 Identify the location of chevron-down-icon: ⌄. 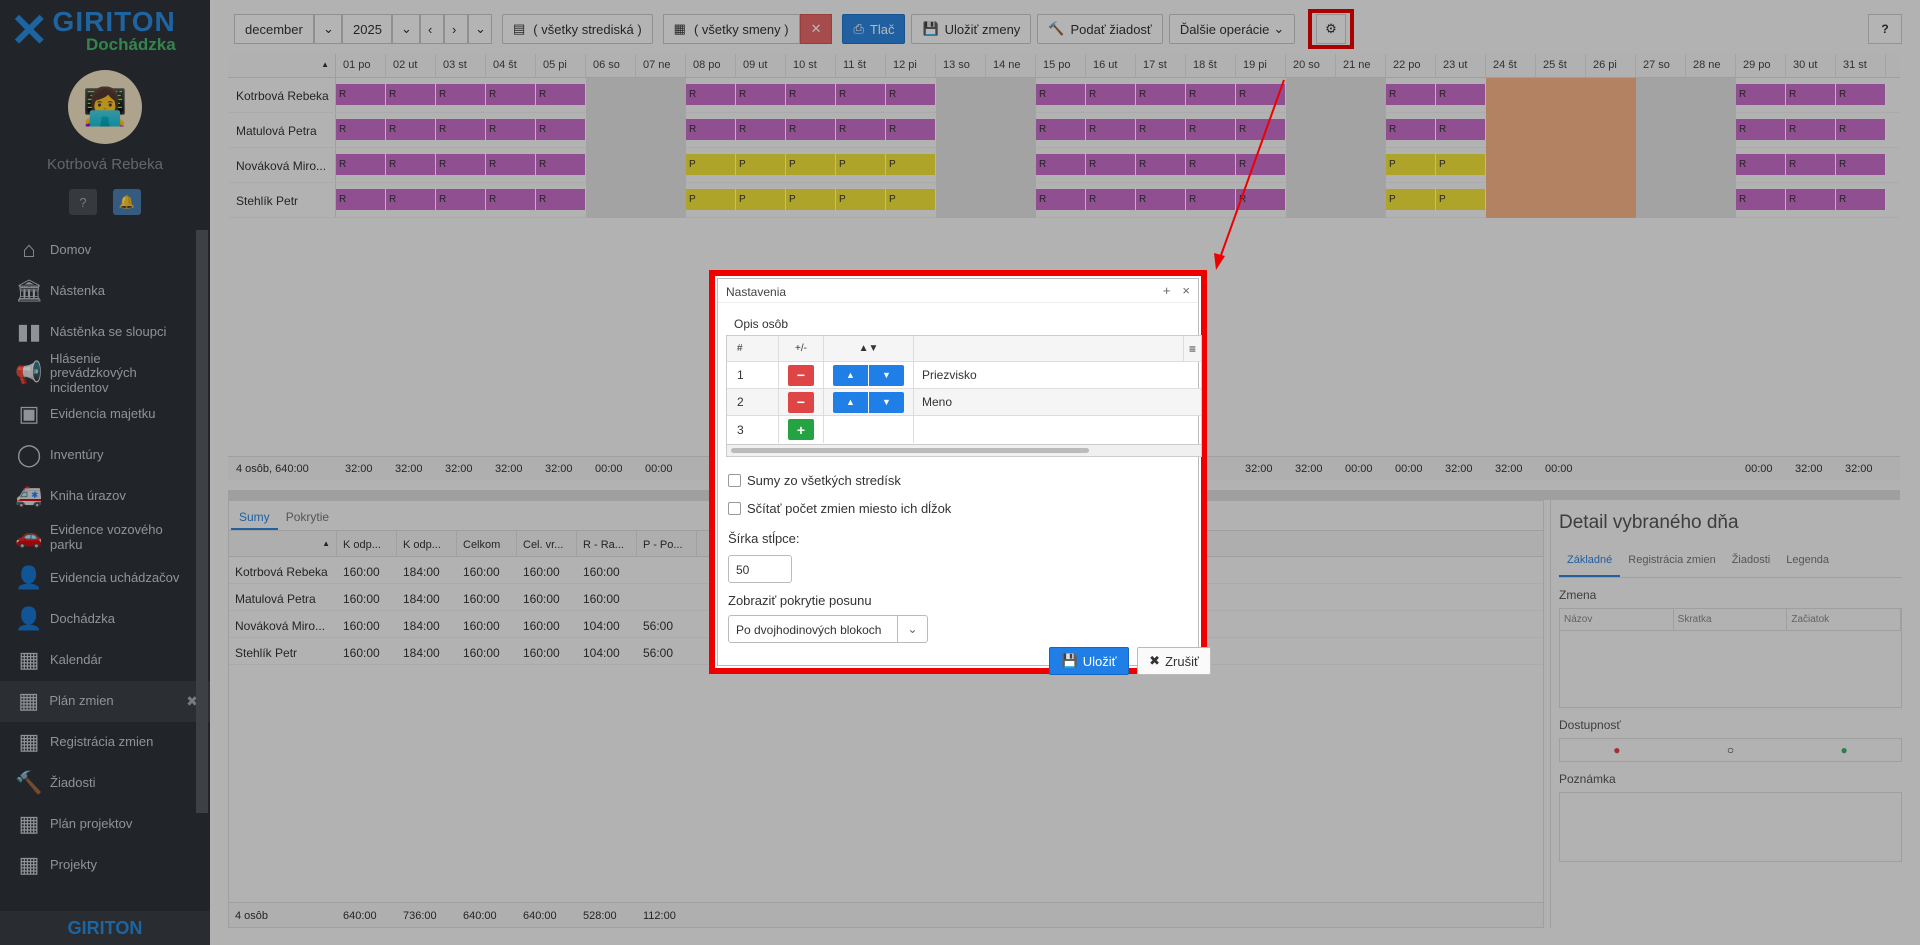
(912, 629).